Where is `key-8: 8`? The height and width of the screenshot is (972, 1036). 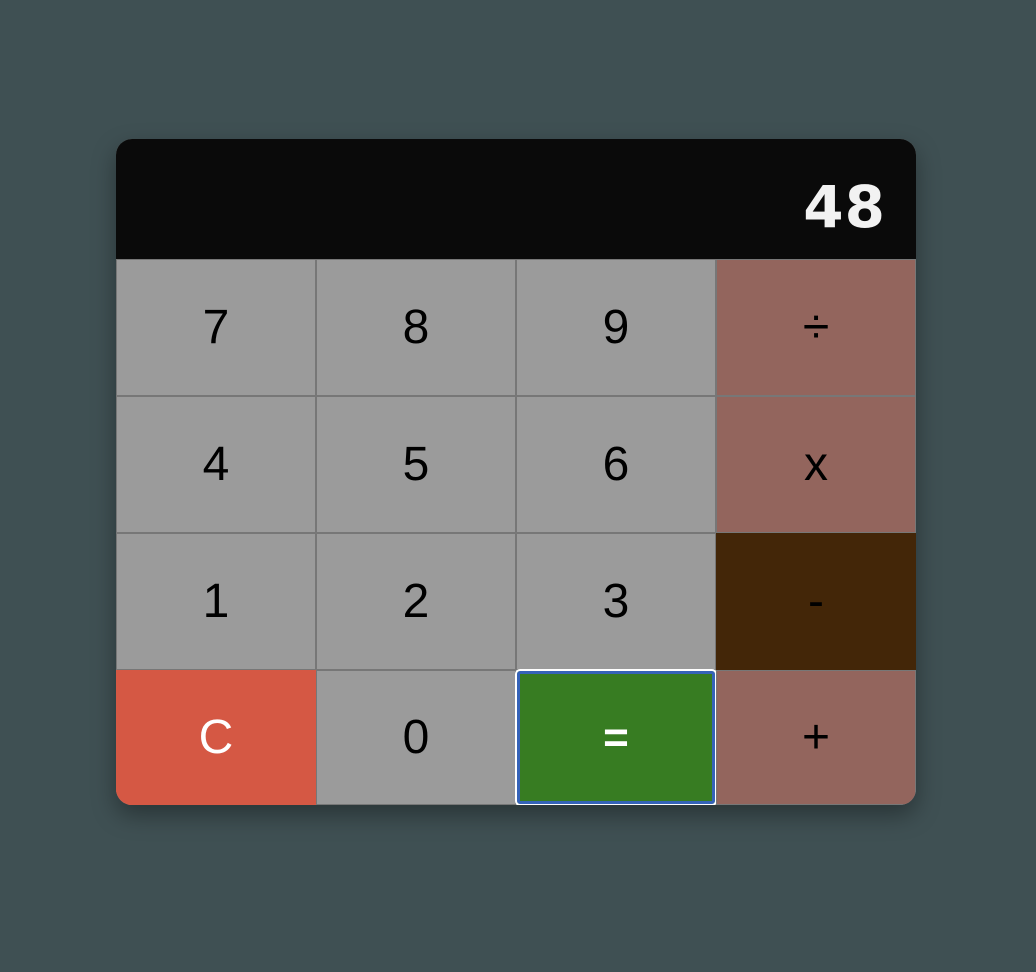 key-8: 8 is located at coordinates (416, 327).